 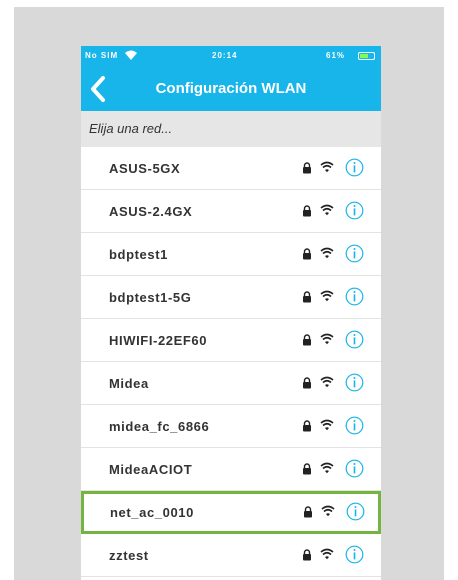 I want to click on network-row: zztest, so click(x=231, y=555).